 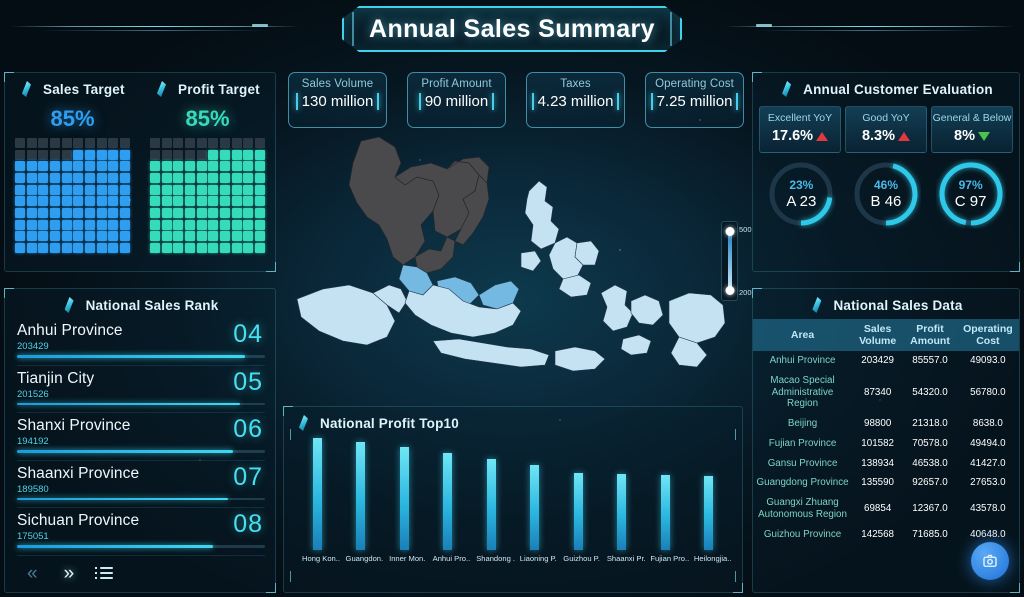 I want to click on chip-value-row: 17.6%, so click(x=800, y=136).